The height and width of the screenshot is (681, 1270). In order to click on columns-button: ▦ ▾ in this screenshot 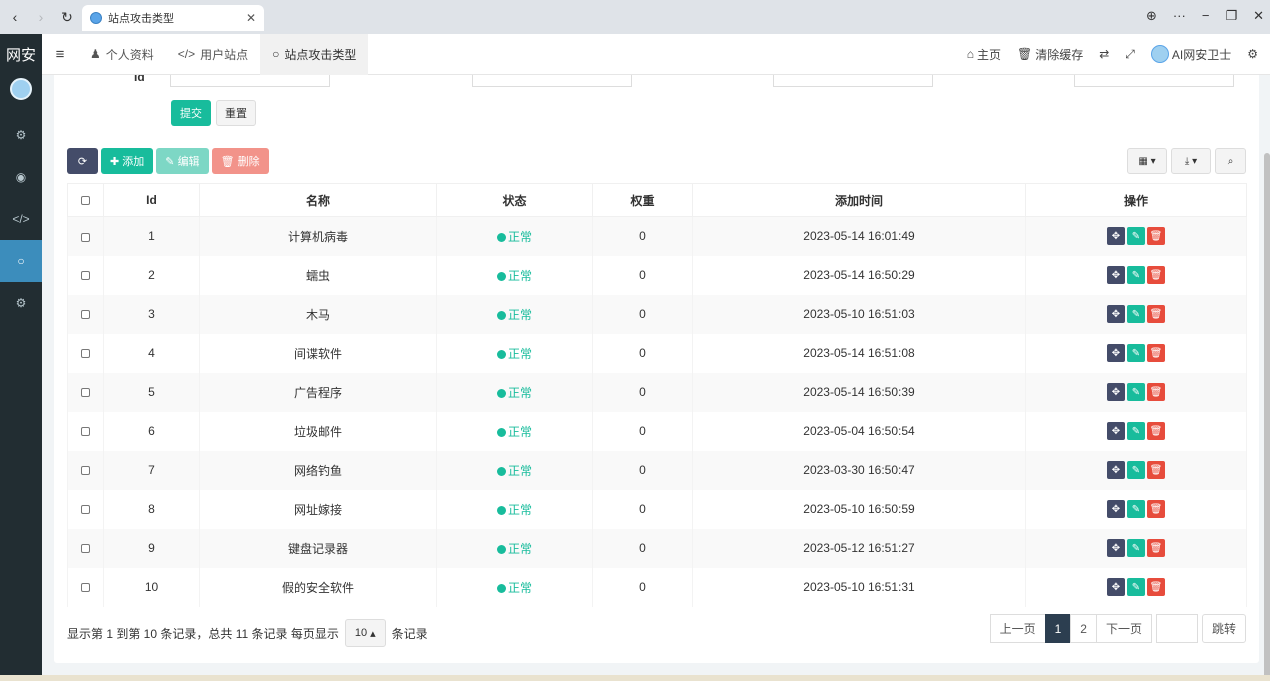, I will do `click(1147, 161)`.